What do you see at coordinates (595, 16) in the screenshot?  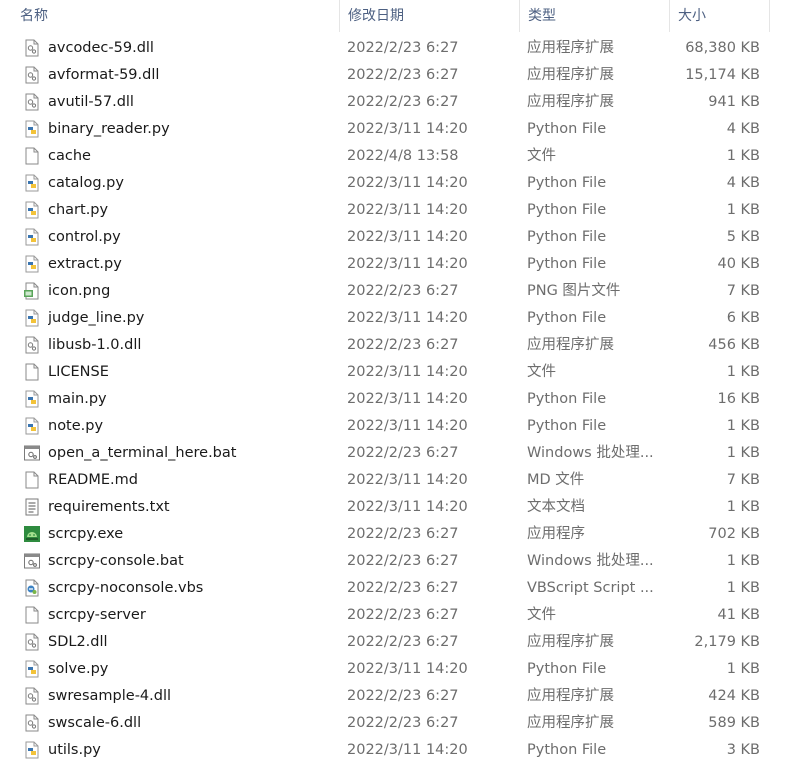 I see `type-column-header: 类型` at bounding box center [595, 16].